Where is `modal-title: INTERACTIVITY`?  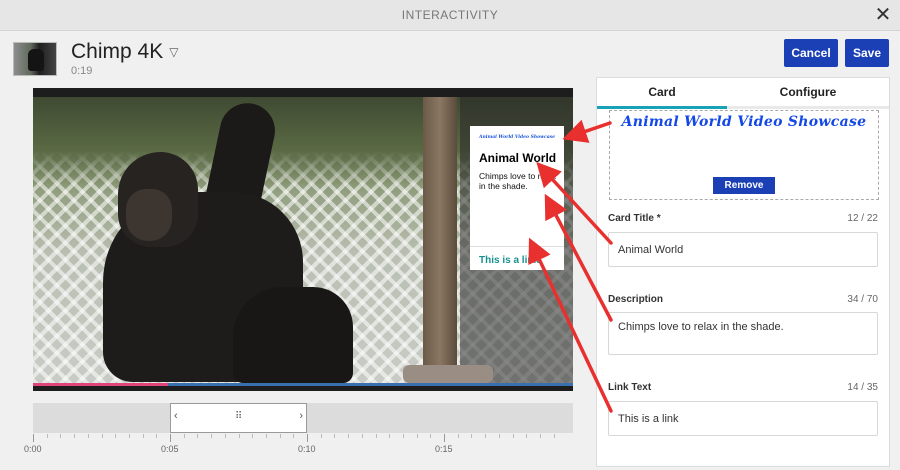 modal-title: INTERACTIVITY is located at coordinates (450, 15).